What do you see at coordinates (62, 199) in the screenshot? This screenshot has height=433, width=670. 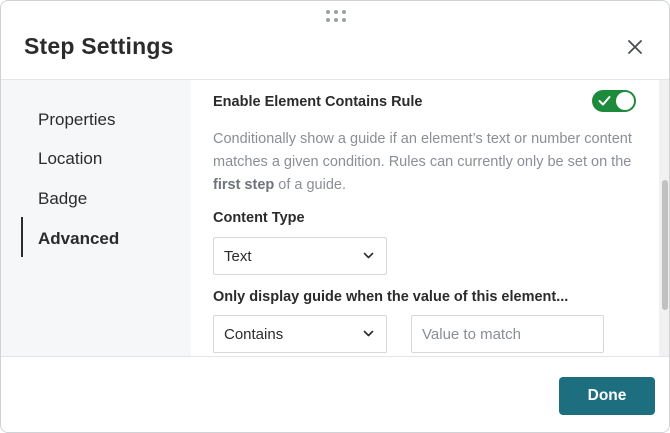 I see `sidebar-item-badge: Badge` at bounding box center [62, 199].